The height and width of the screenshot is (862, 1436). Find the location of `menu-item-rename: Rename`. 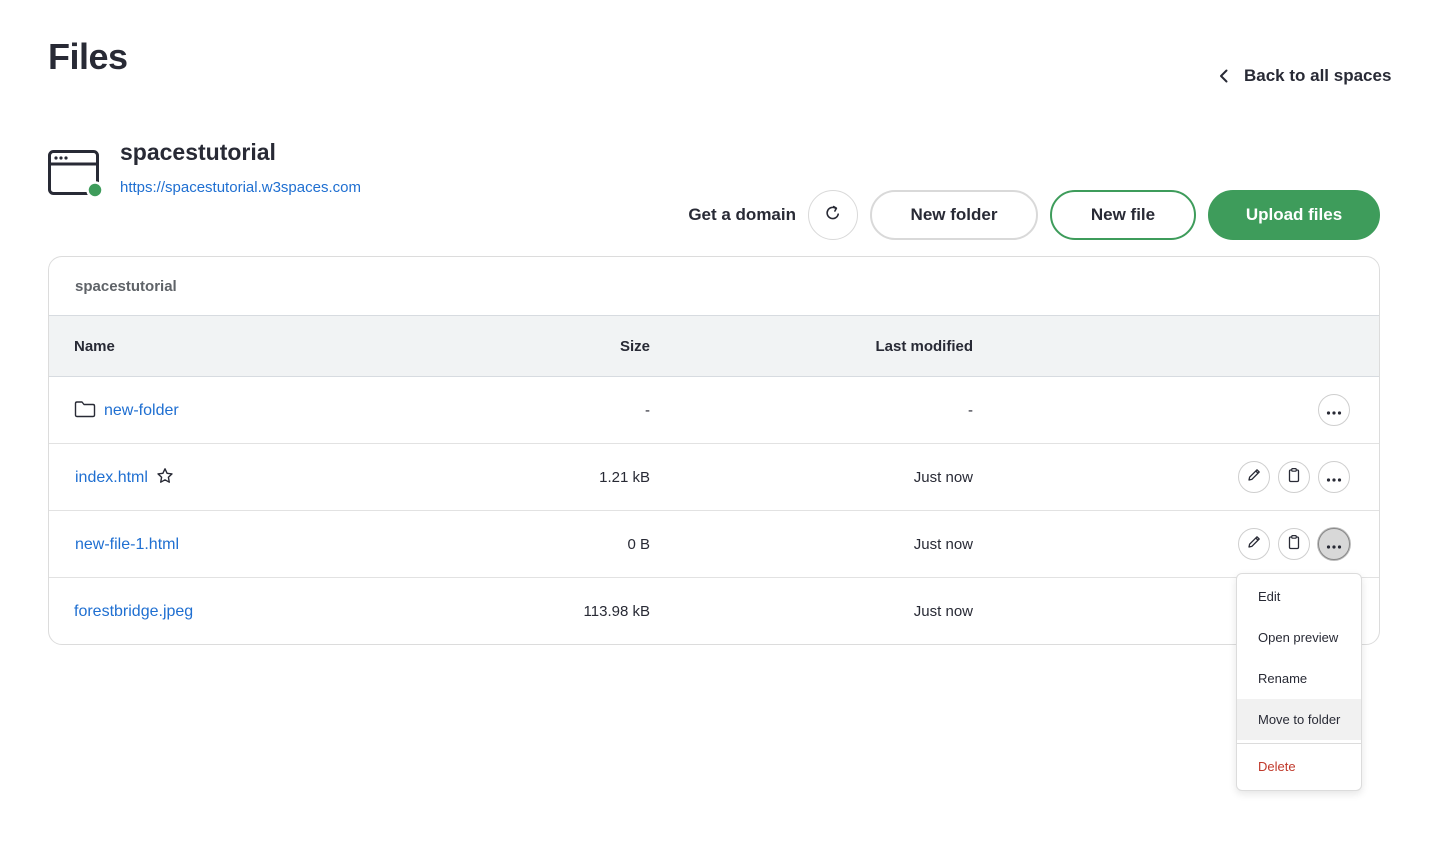

menu-item-rename: Rename is located at coordinates (1299, 678).